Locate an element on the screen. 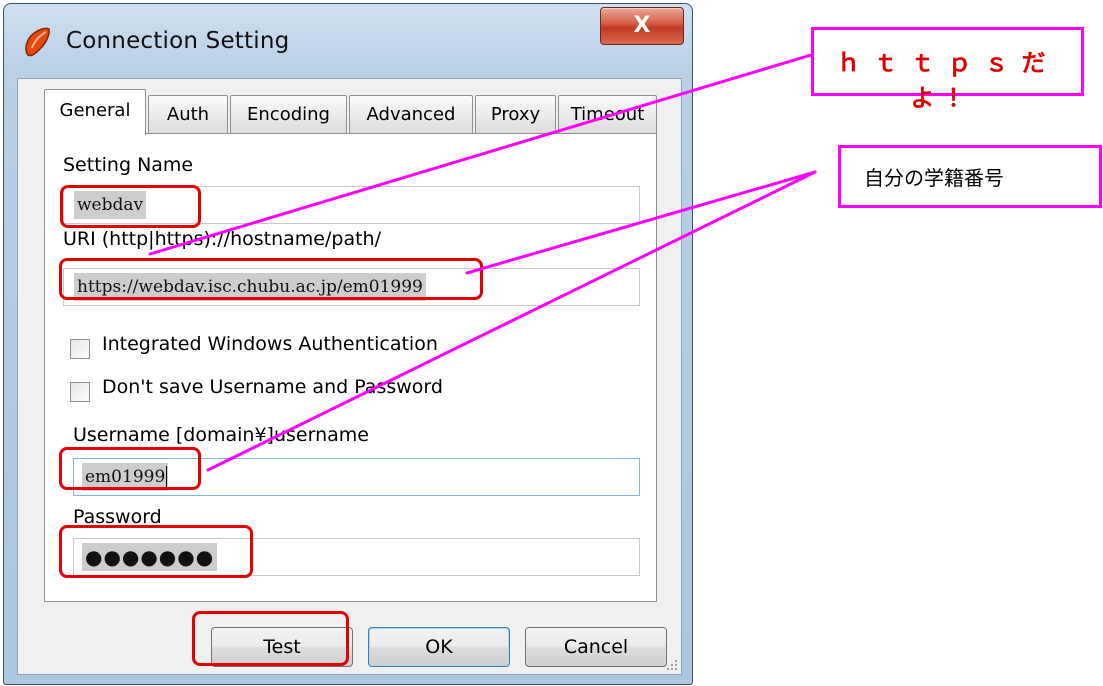  https-callout-text: ｈｔｔｐｓだよ！ is located at coordinates (947, 80).